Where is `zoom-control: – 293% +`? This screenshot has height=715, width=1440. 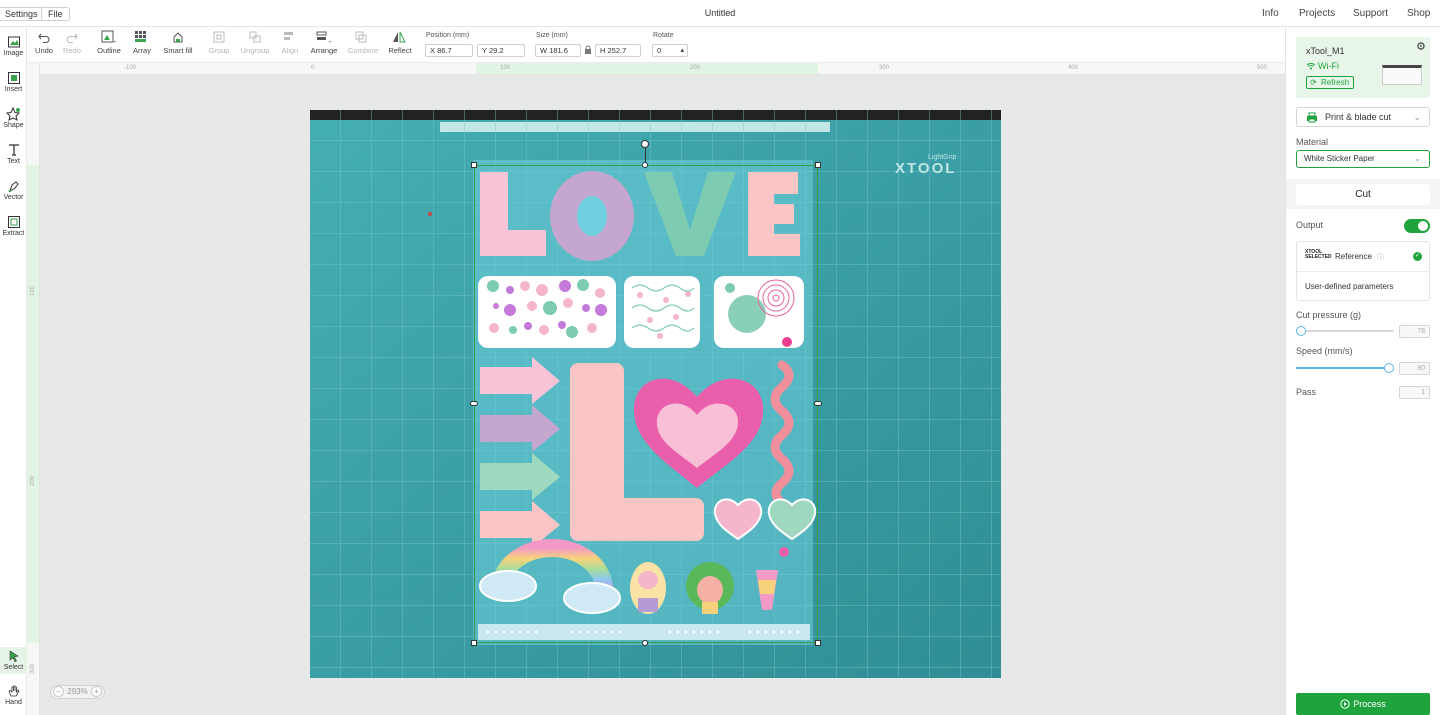 zoom-control: – 293% + is located at coordinates (77, 692).